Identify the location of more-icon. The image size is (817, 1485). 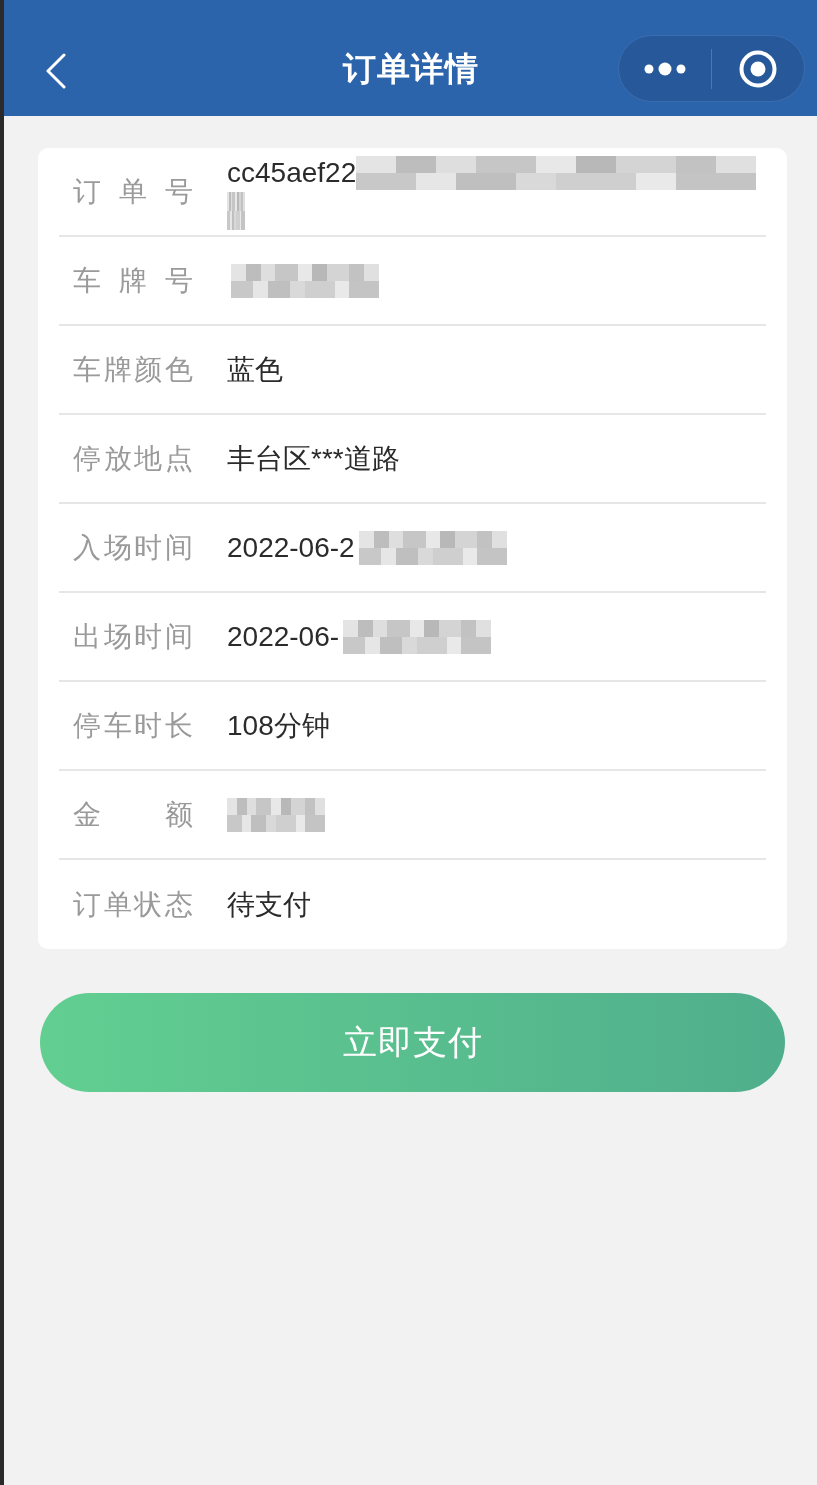
(665, 68).